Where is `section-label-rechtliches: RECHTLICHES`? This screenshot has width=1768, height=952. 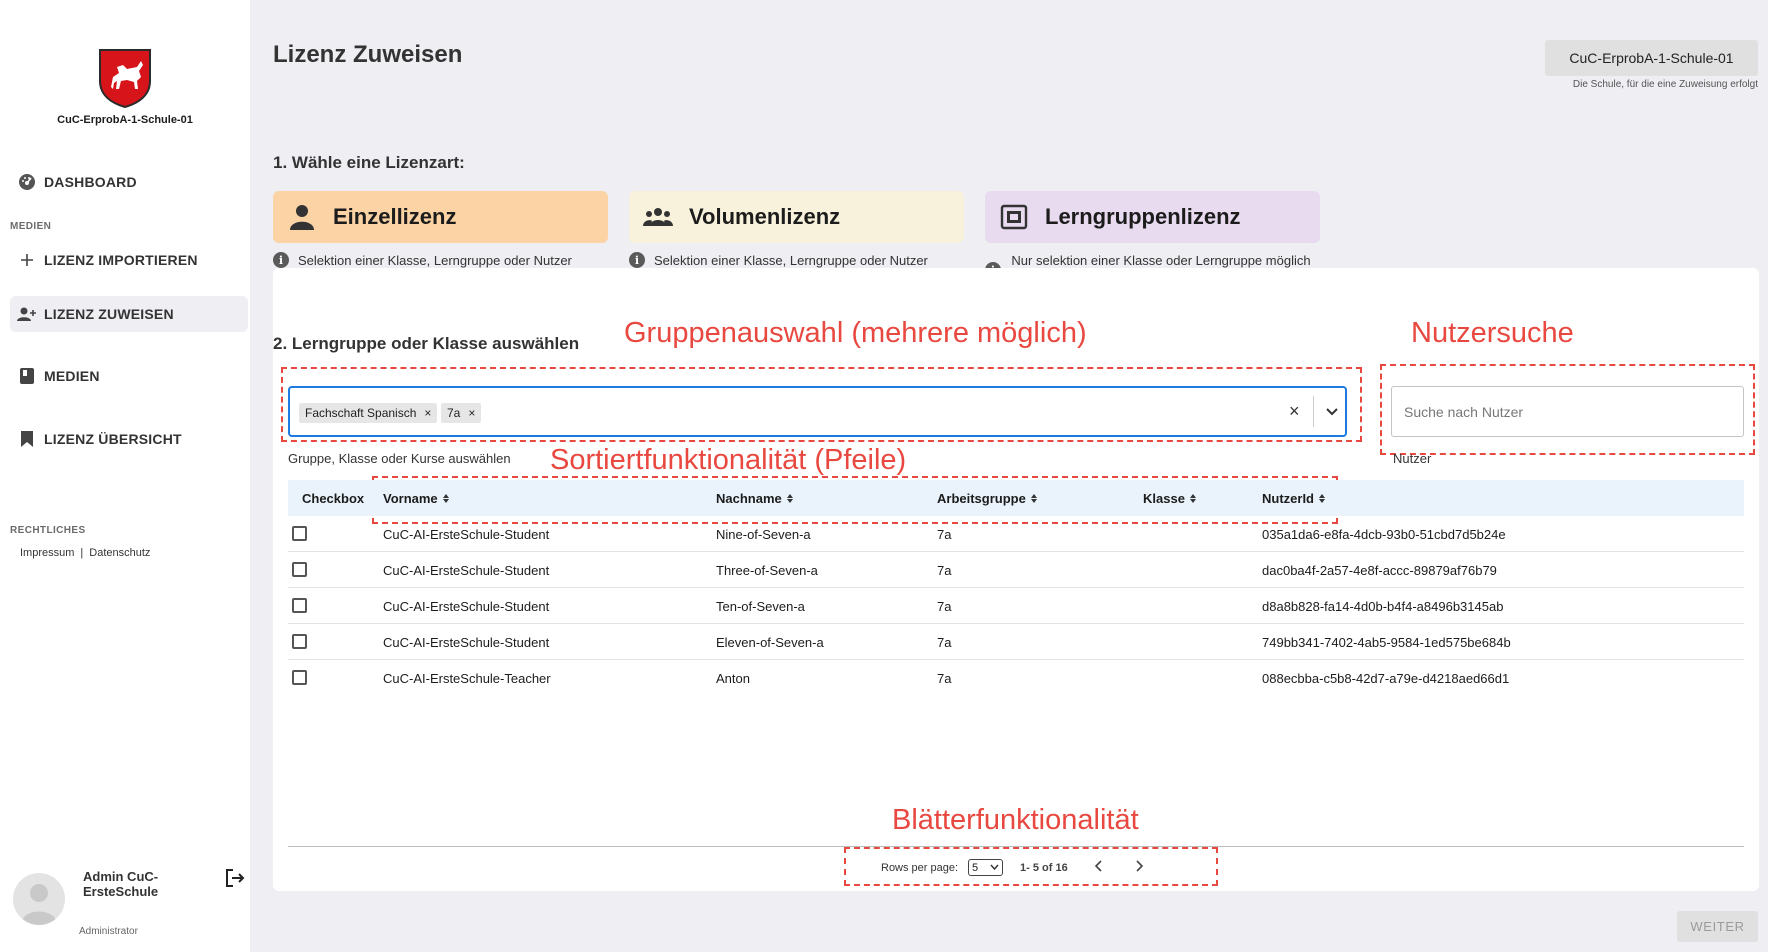
section-label-rechtliches: RECHTLICHES is located at coordinates (48, 530).